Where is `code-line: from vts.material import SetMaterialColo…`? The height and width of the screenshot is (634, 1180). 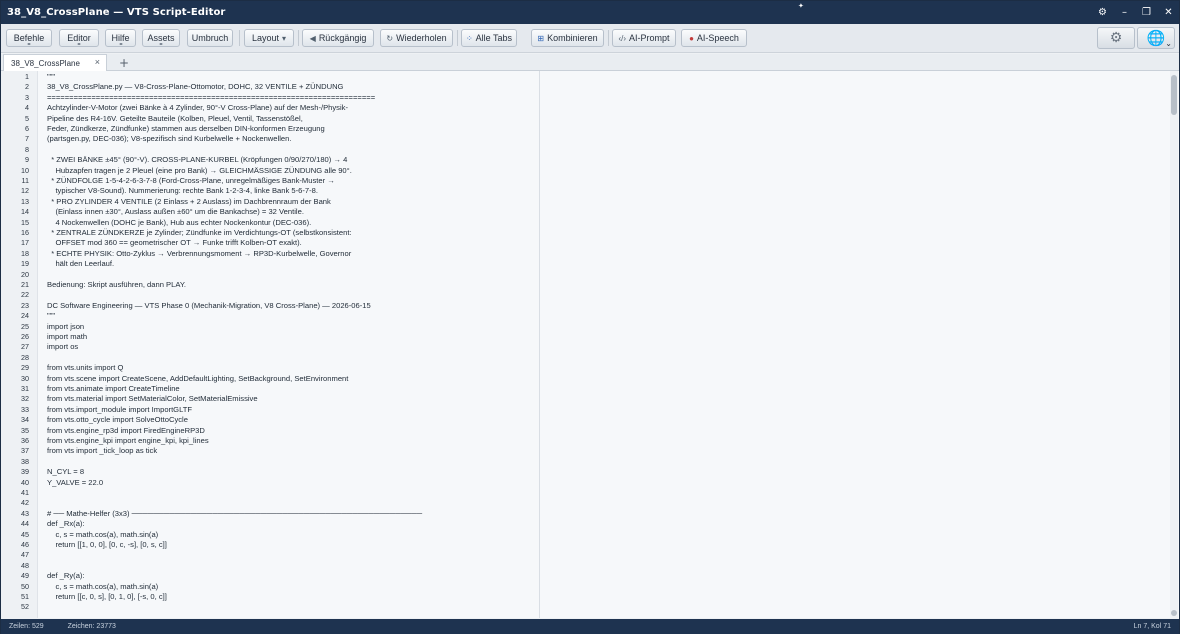 code-line: from vts.material import SetMaterialColo… is located at coordinates (152, 399).